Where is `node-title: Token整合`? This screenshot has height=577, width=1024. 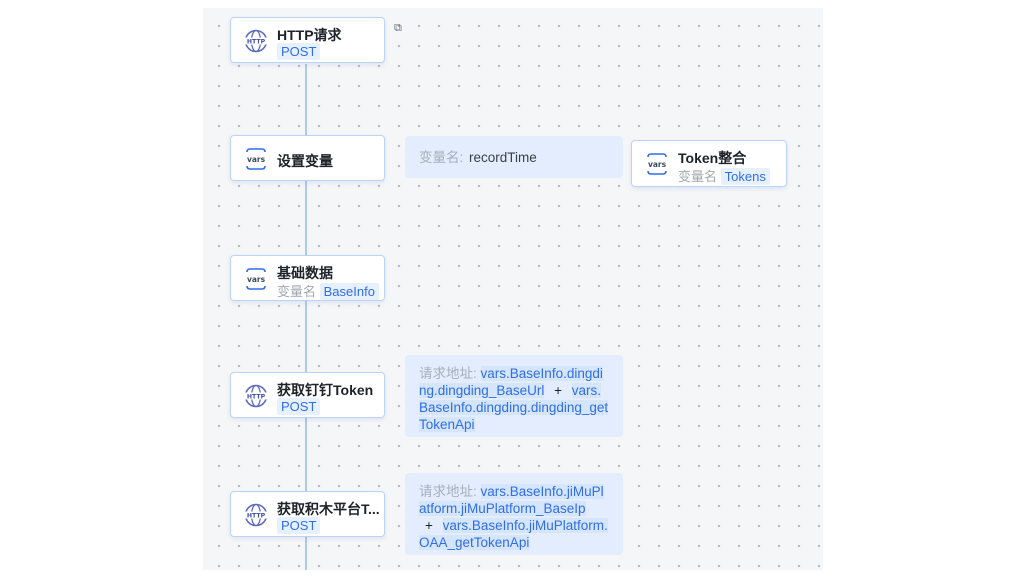
node-title: Token整合 is located at coordinates (712, 158).